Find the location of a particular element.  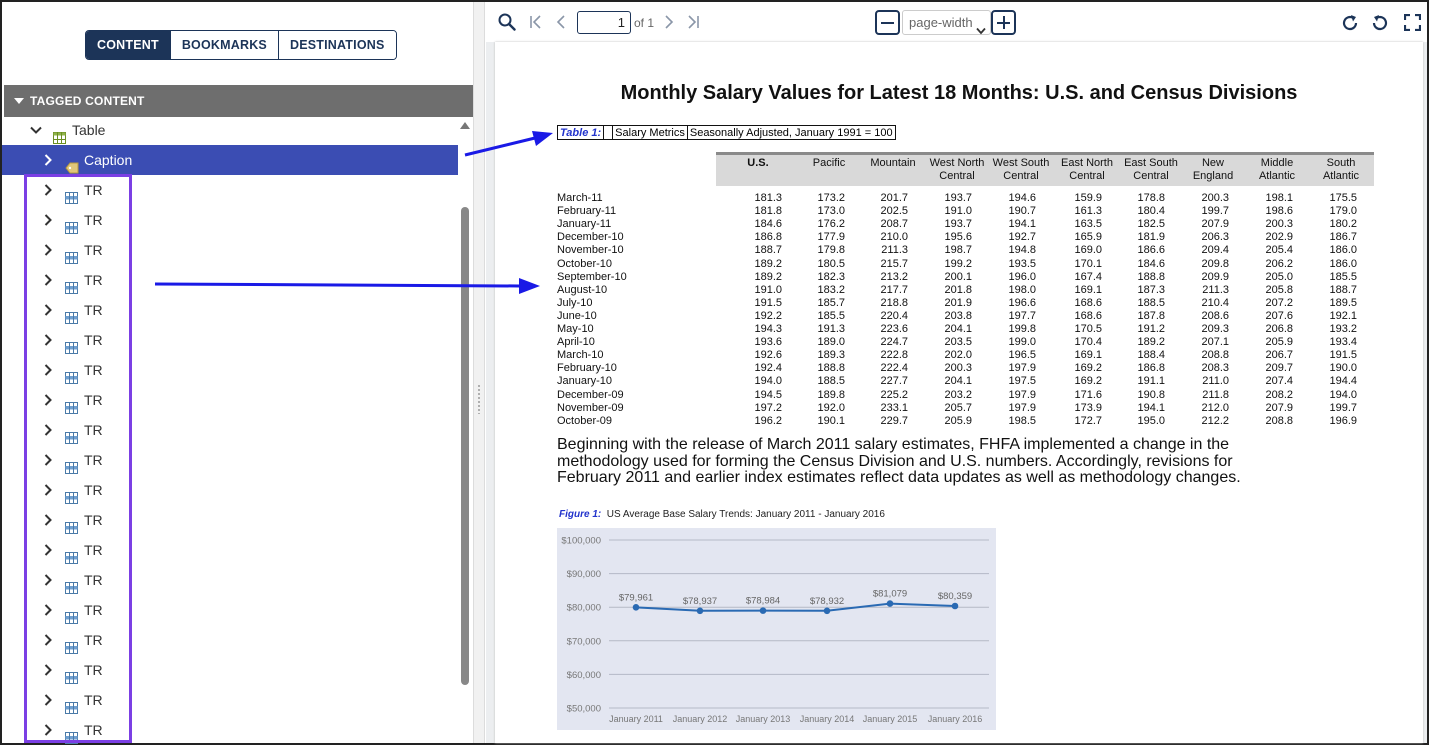

row-label: February-10 is located at coordinates (587, 368).